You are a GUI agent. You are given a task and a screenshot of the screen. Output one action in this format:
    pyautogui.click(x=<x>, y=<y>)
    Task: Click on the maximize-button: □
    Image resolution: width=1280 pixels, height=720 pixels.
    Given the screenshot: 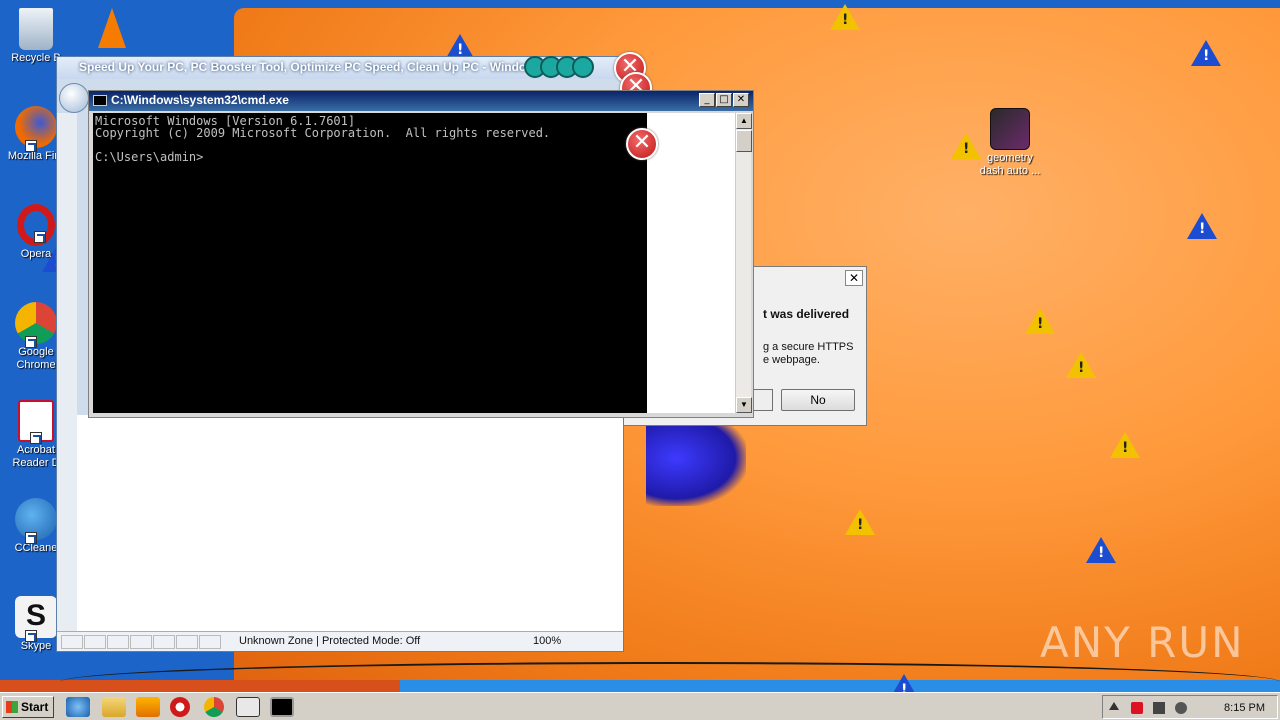 What is the action you would take?
    pyautogui.click(x=724, y=100)
    